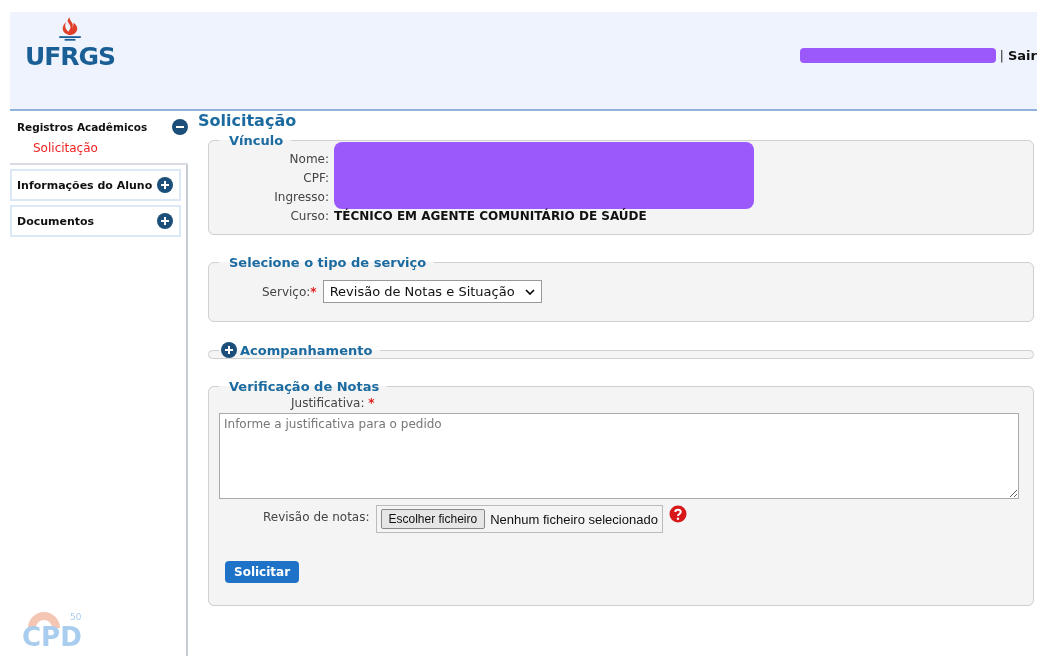 The width and height of the screenshot is (1037, 668). Describe the element at coordinates (55, 632) in the screenshot. I see `footer-logo: CPD 50` at that location.